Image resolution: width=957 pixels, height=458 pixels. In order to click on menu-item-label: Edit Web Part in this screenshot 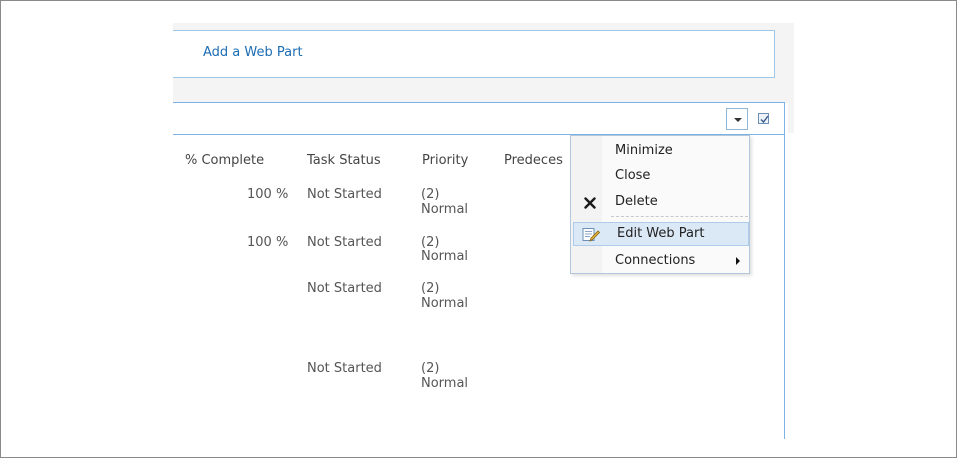, I will do `click(661, 233)`.